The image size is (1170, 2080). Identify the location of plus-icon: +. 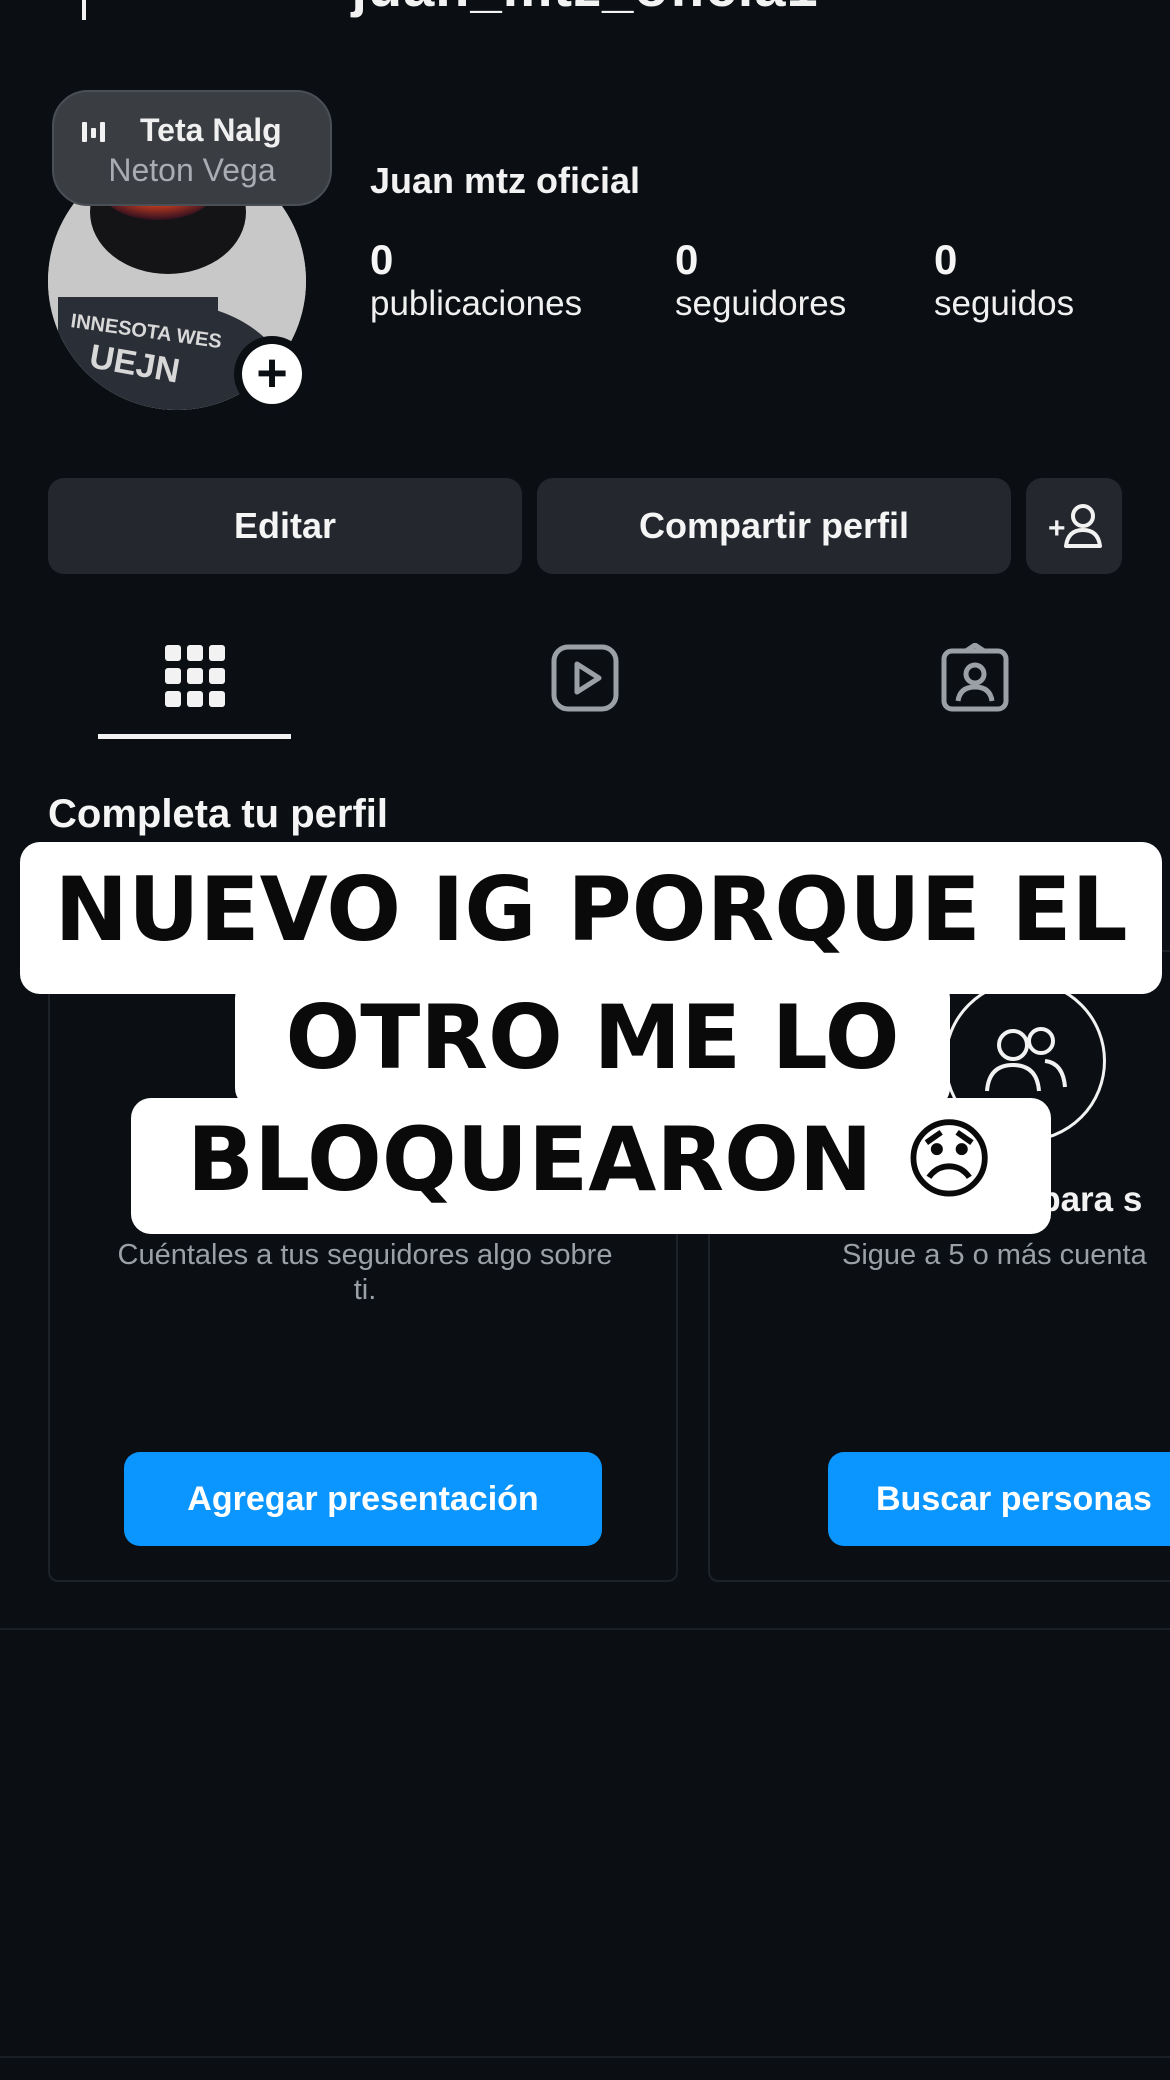
(272, 374).